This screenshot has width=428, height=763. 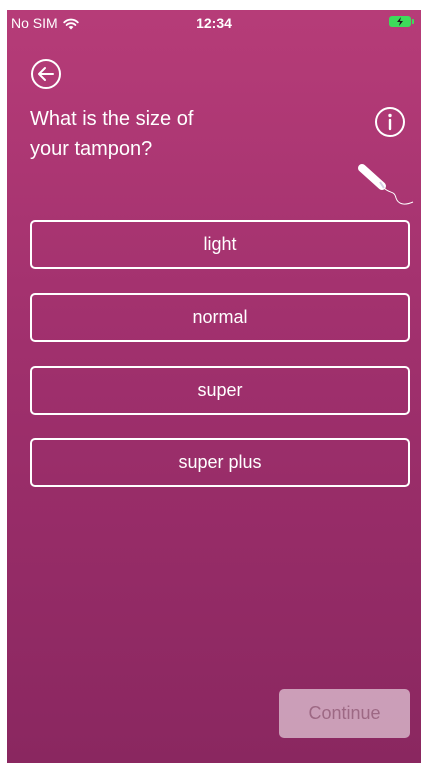 I want to click on option-normal-button: normal, so click(x=220, y=317).